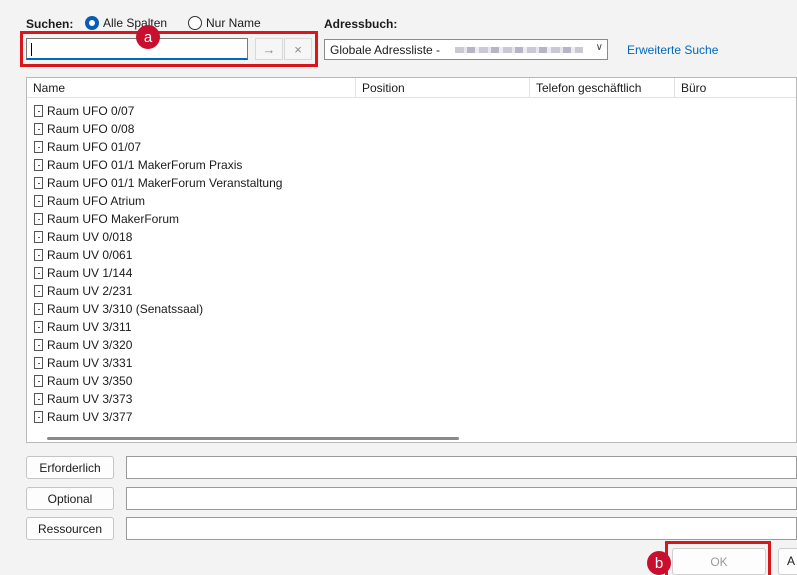 Image resolution: width=797 pixels, height=575 pixels. What do you see at coordinates (411, 309) in the screenshot?
I see `list-item: Raum UV 3/310 (Senatssaal)` at bounding box center [411, 309].